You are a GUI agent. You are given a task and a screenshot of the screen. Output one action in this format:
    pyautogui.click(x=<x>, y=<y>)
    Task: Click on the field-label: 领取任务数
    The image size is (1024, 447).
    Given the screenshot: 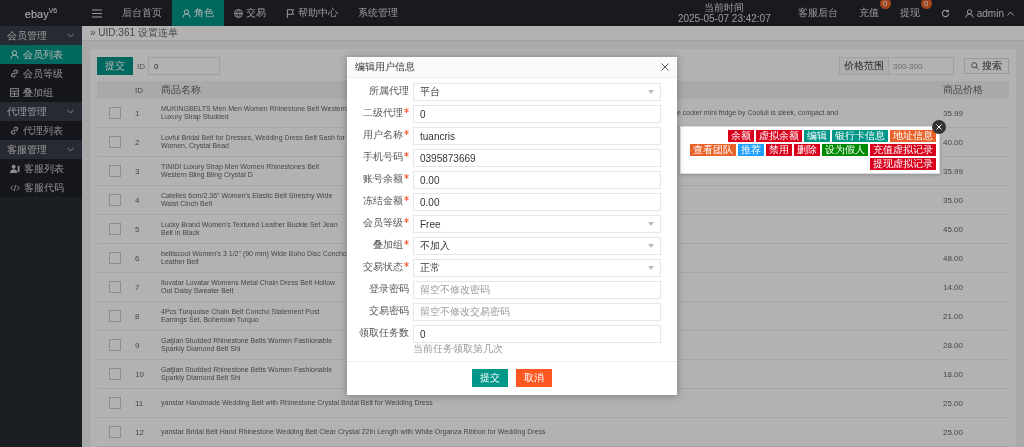 What is the action you would take?
    pyautogui.click(x=384, y=333)
    